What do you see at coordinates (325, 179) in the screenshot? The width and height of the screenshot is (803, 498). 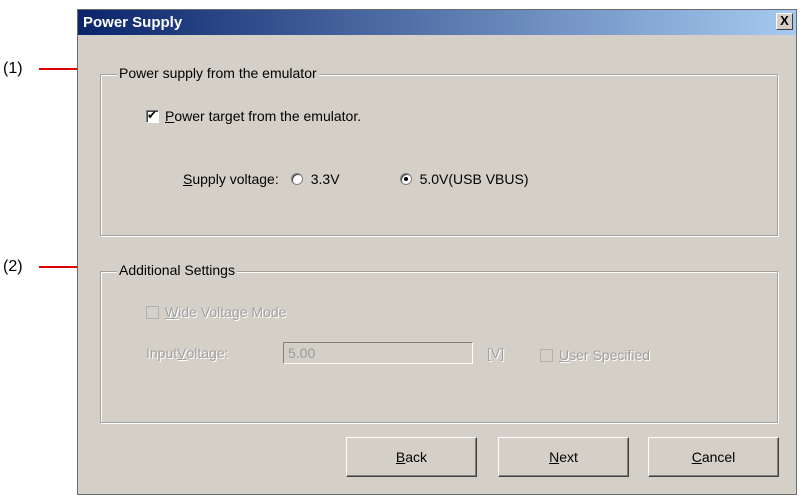 I see `radio-3-3v-label: 3.3V` at bounding box center [325, 179].